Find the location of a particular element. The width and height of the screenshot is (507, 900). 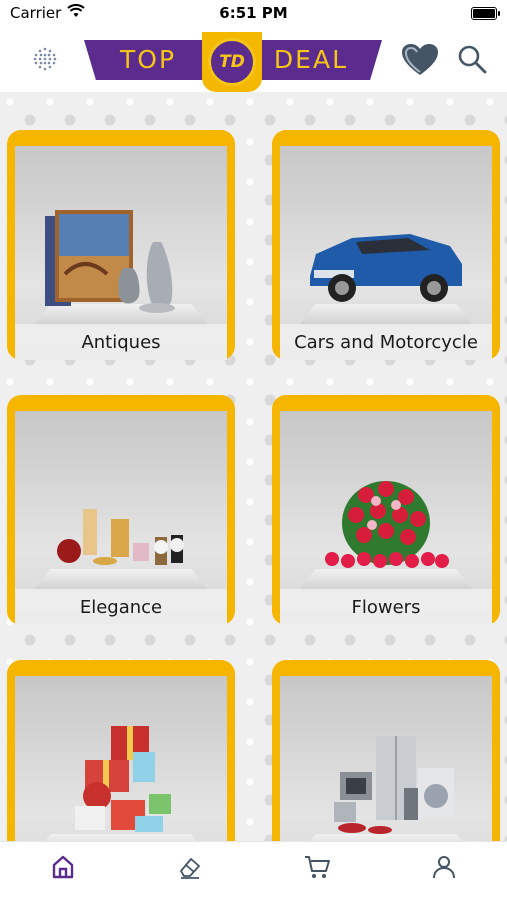

flowers-image is located at coordinates (387, 524).